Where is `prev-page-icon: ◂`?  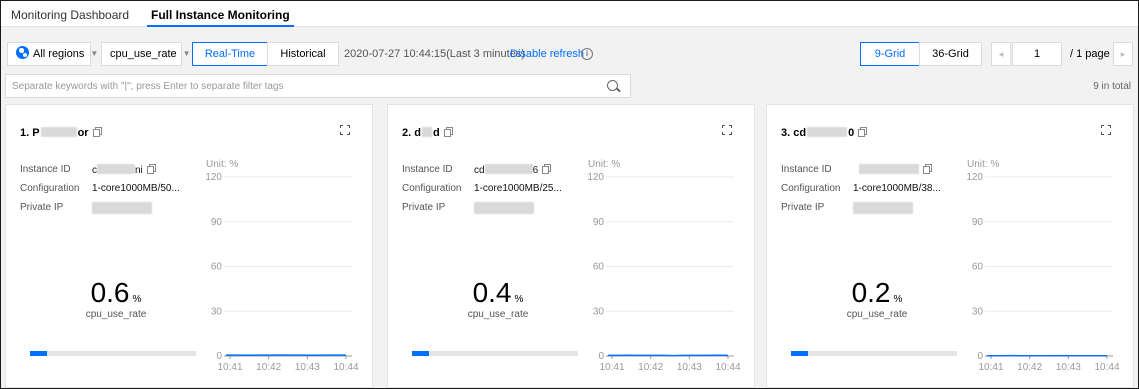
prev-page-icon: ◂ is located at coordinates (1001, 54).